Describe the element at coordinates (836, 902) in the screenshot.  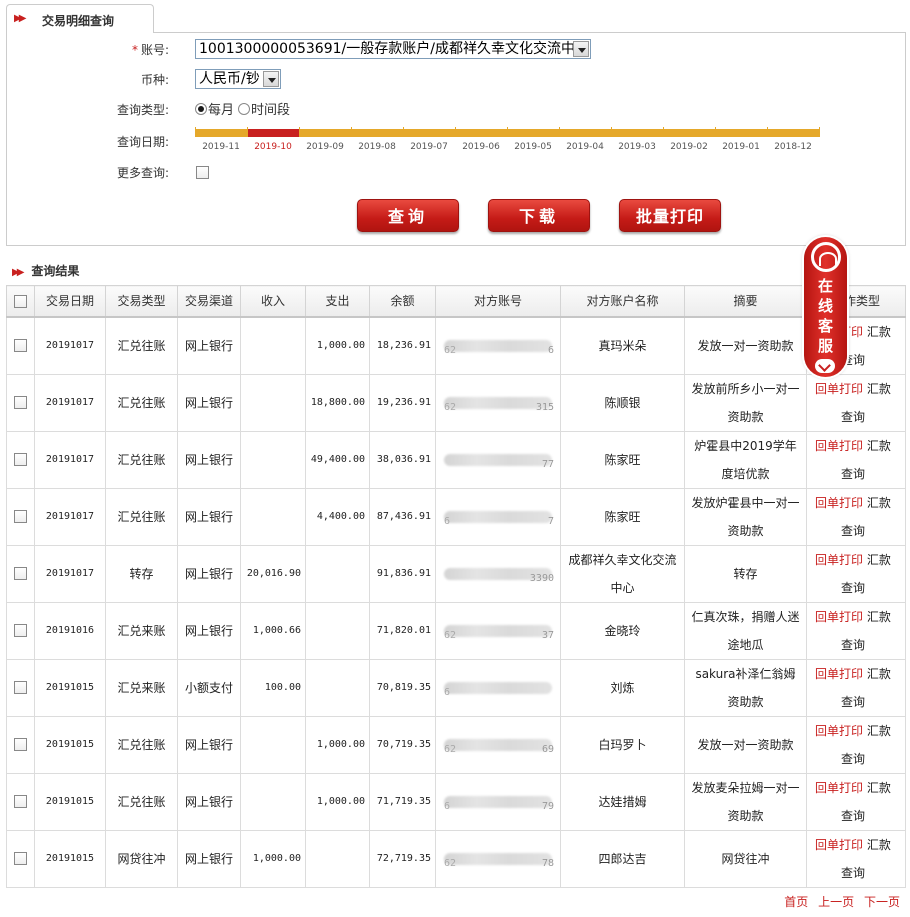
I see `prev-page-link: 上一页` at that location.